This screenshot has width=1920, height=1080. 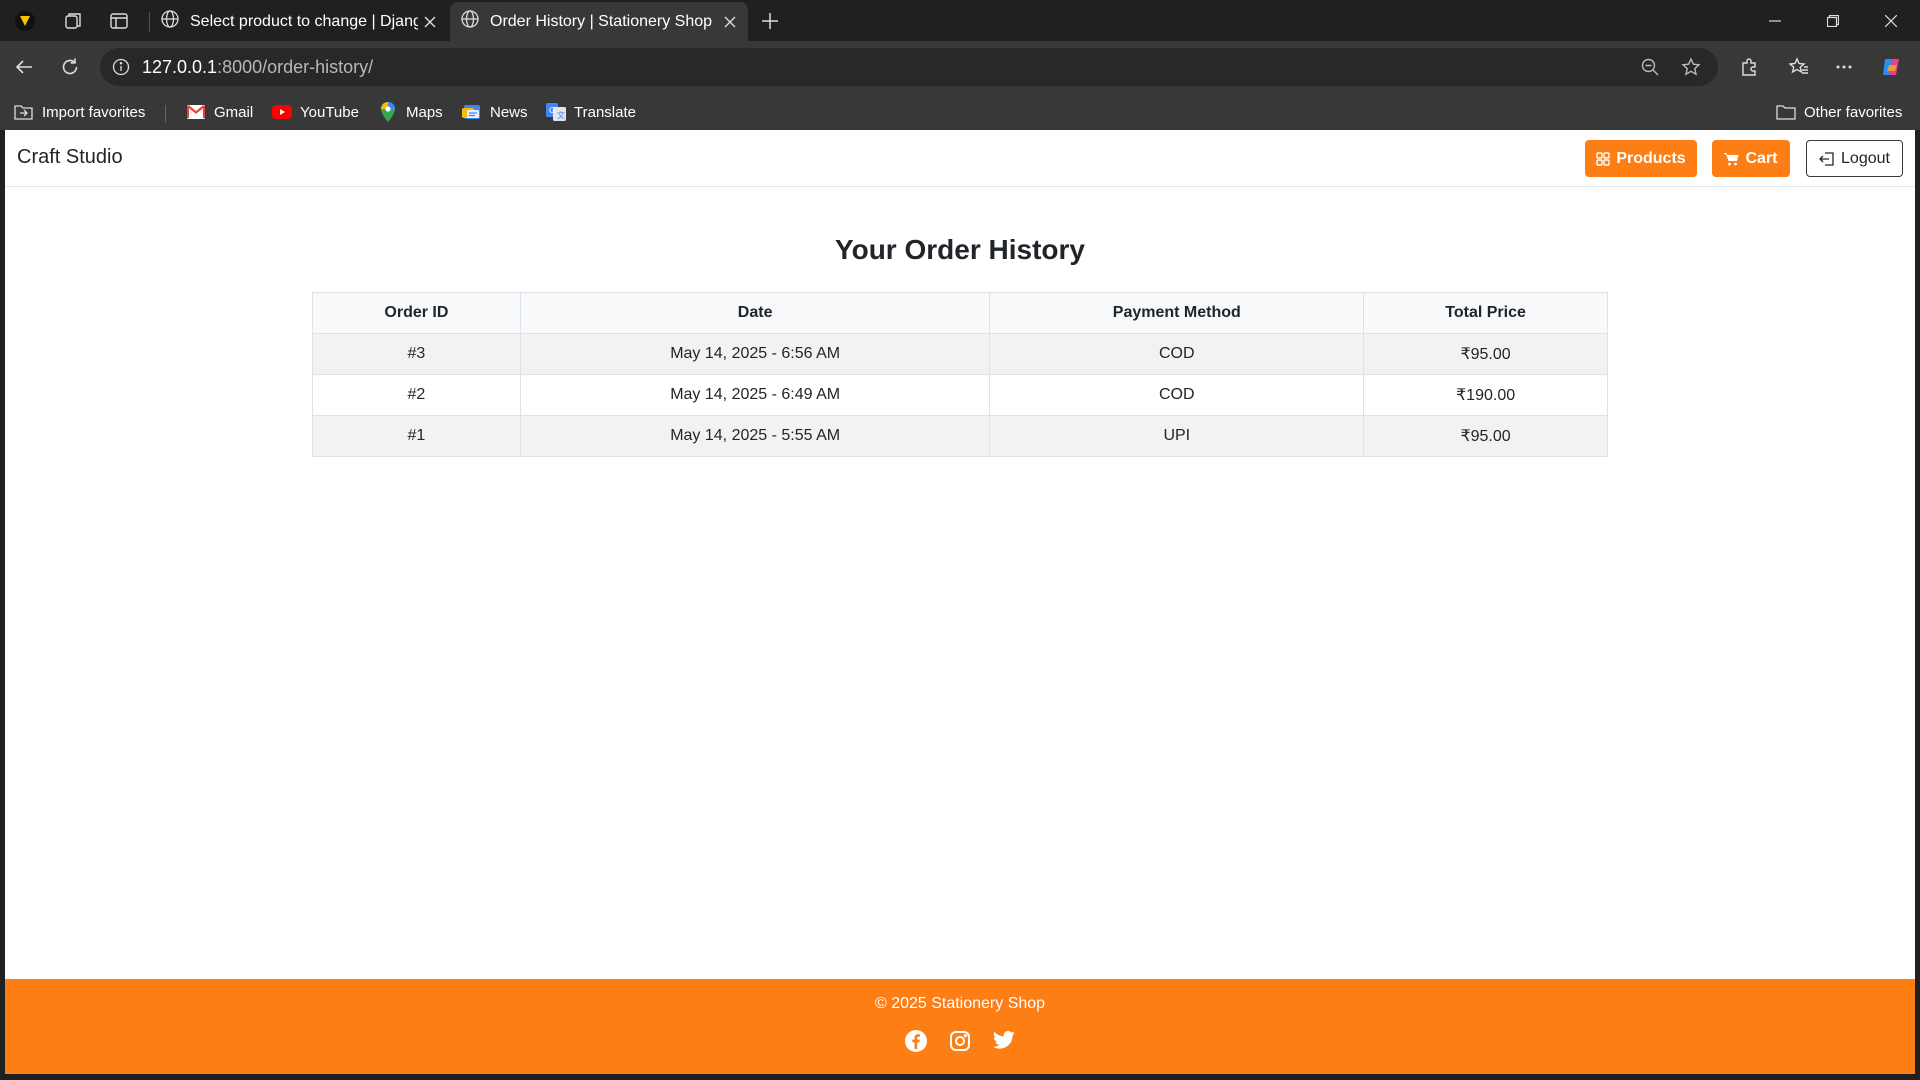 I want to click on gmail-icon, so click(x=196, y=112).